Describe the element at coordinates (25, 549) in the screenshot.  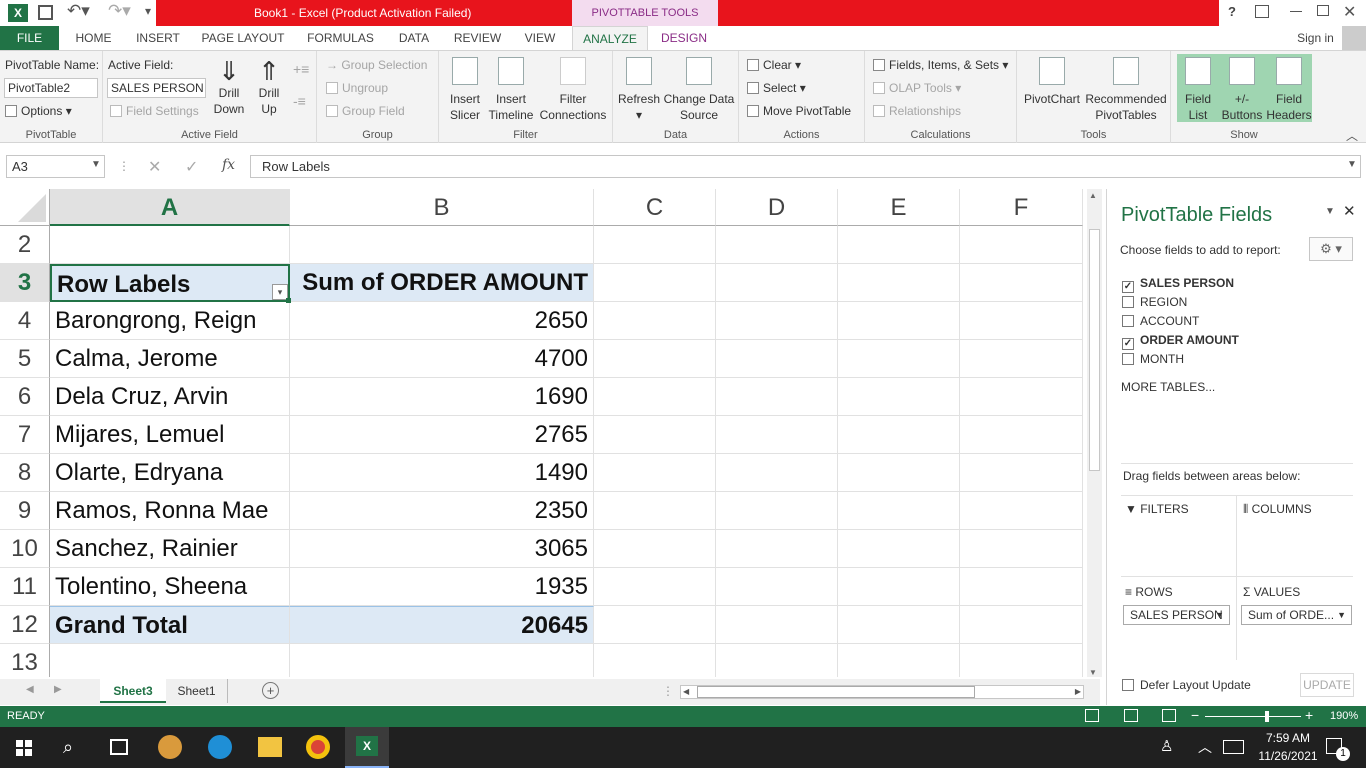
I see `row-header: 10` at that location.